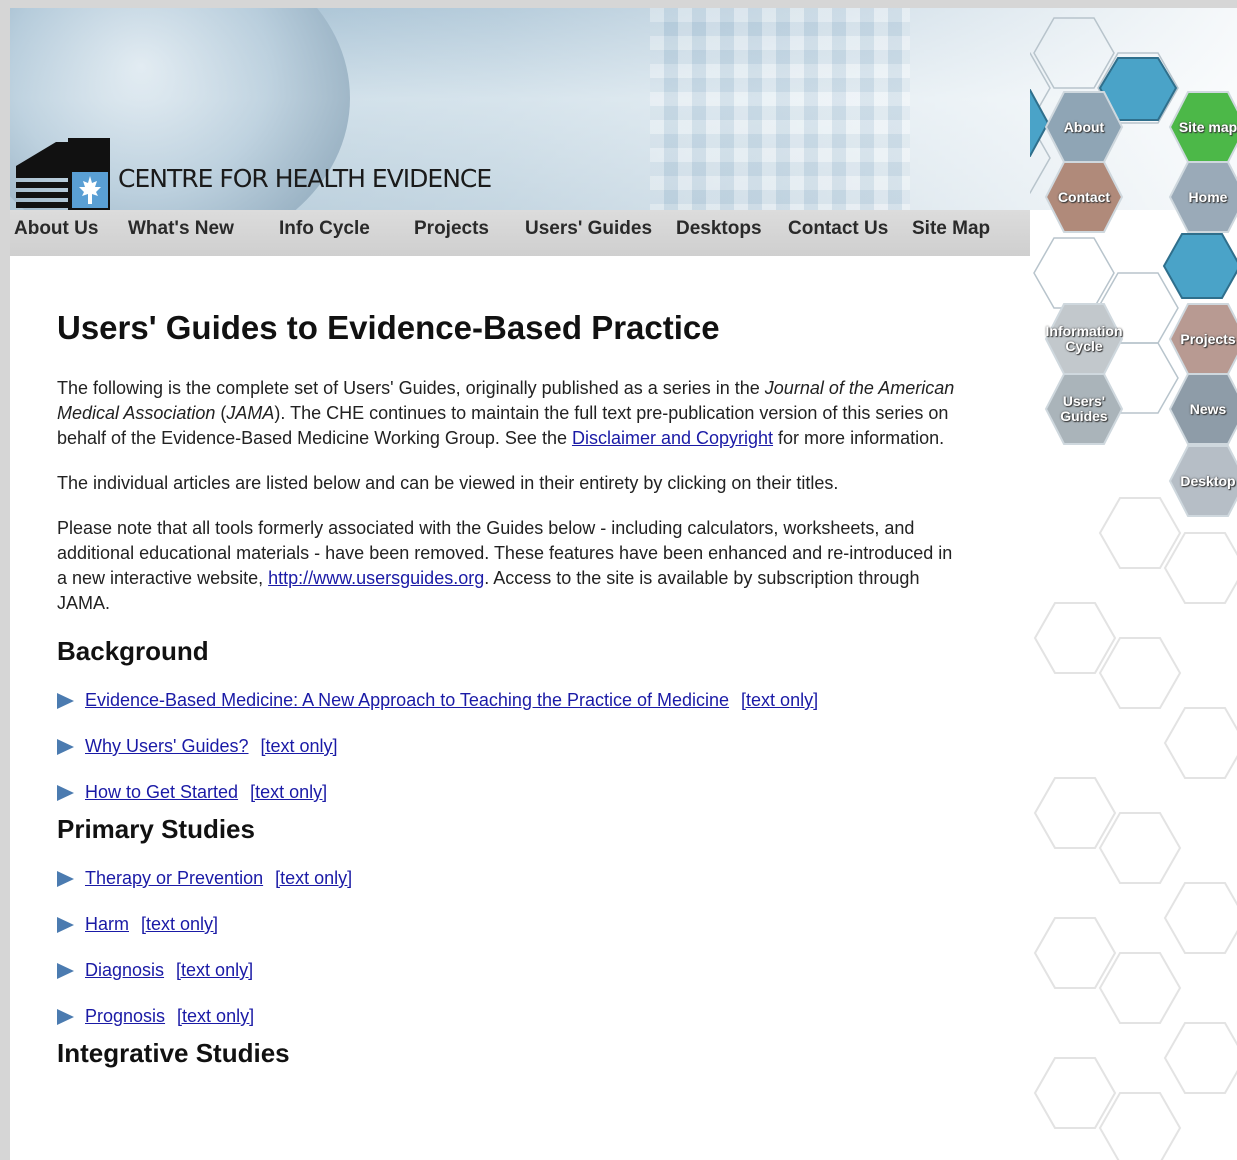 The width and height of the screenshot is (1237, 1160). What do you see at coordinates (305, 178) in the screenshot?
I see `site-title: CENTRE FOR HEALTH EVIDENCE` at bounding box center [305, 178].